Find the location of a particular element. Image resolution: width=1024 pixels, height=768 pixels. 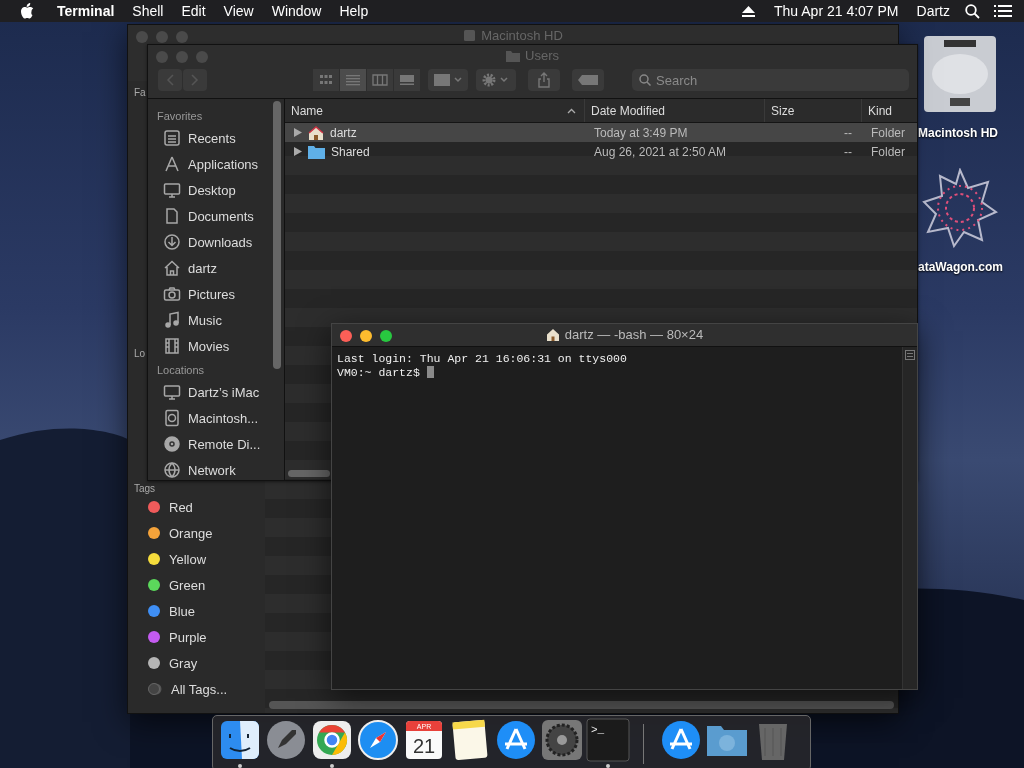

sidebar-item: Orange is located at coordinates (196, 533).